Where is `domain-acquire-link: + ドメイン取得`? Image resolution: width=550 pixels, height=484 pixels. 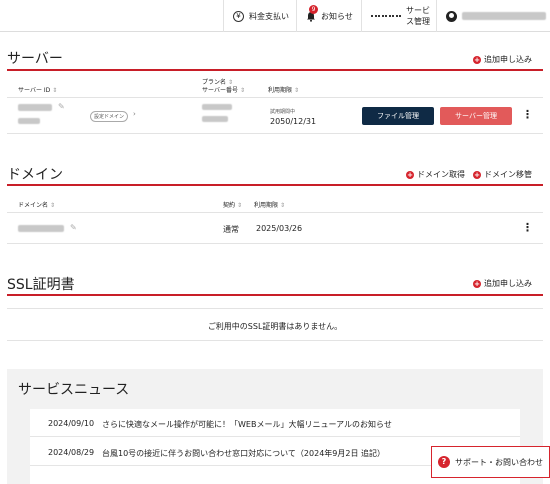
domain-acquire-link: + ドメイン取得 is located at coordinates (435, 174).